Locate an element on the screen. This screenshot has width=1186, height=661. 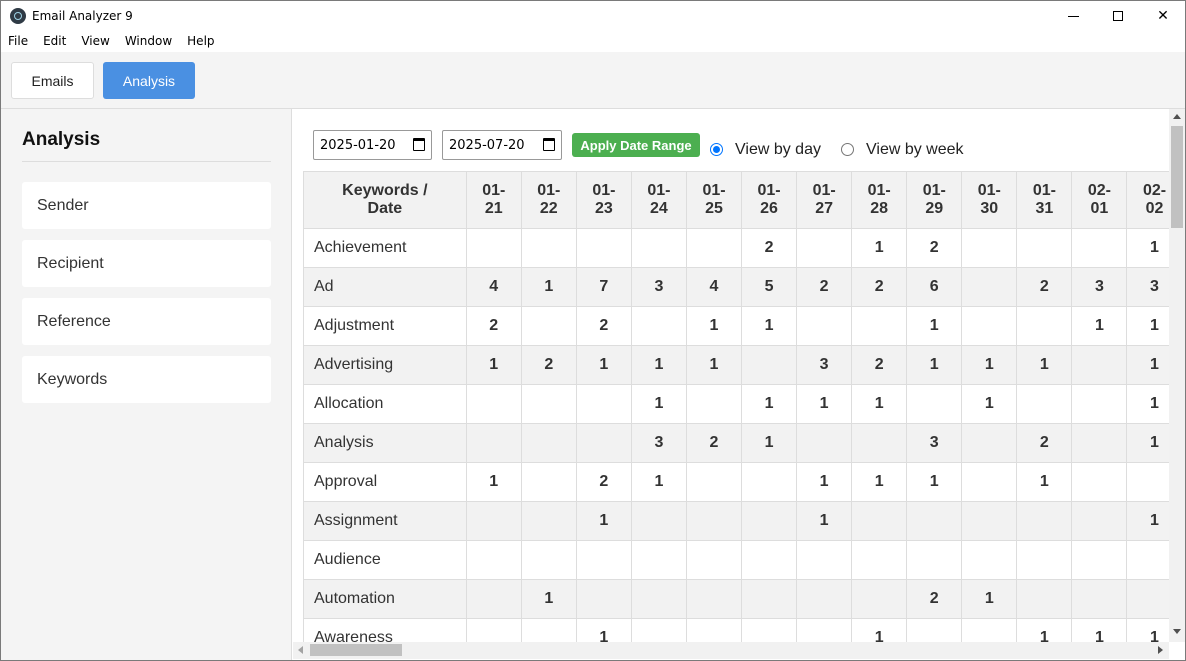
table-row: Automation1213 is located at coordinates (736, 599).